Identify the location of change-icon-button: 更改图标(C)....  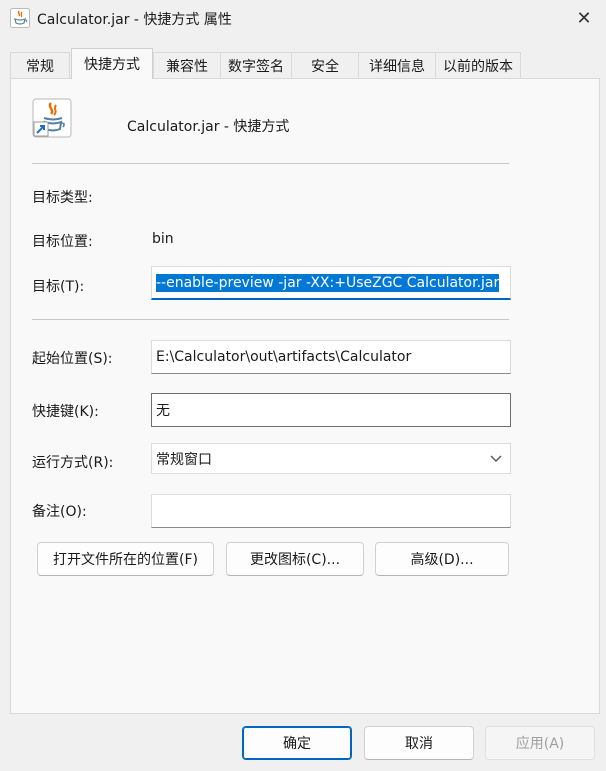
(295, 559).